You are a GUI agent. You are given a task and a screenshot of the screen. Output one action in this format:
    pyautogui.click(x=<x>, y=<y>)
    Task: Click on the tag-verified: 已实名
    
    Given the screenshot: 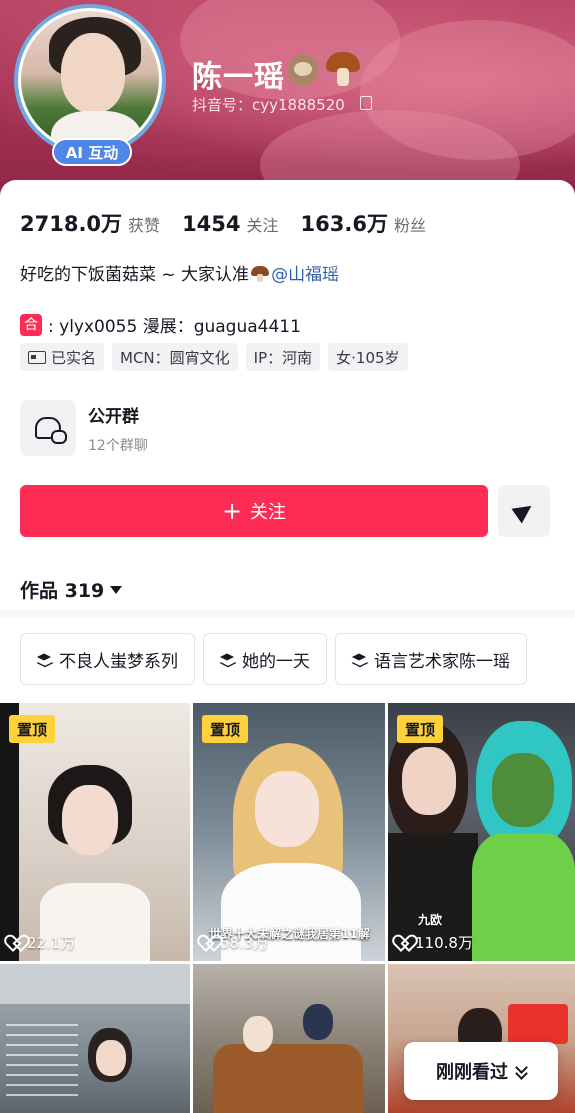 What is the action you would take?
    pyautogui.click(x=62, y=357)
    